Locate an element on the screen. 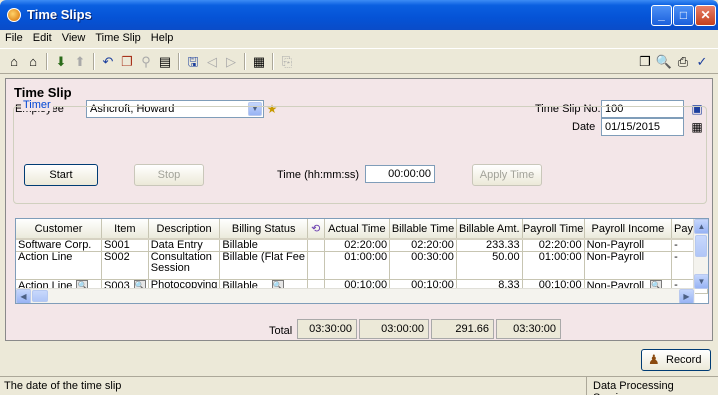  copy-icon: ❐ is located at coordinates (127, 61).